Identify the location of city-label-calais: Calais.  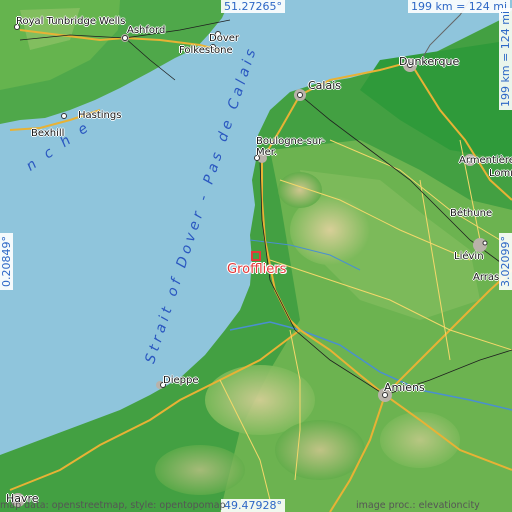
(325, 85).